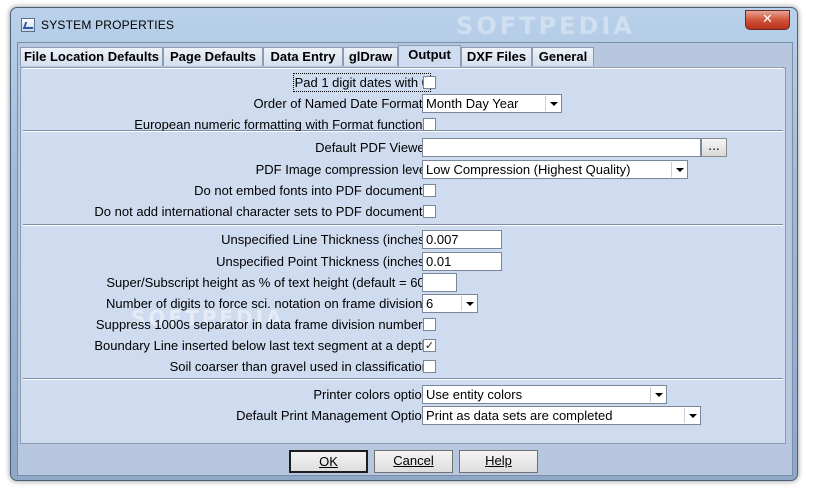  Describe the element at coordinates (362, 82) in the screenshot. I see `pad-dates-label: Pad 1 digit dates with 0` at that location.